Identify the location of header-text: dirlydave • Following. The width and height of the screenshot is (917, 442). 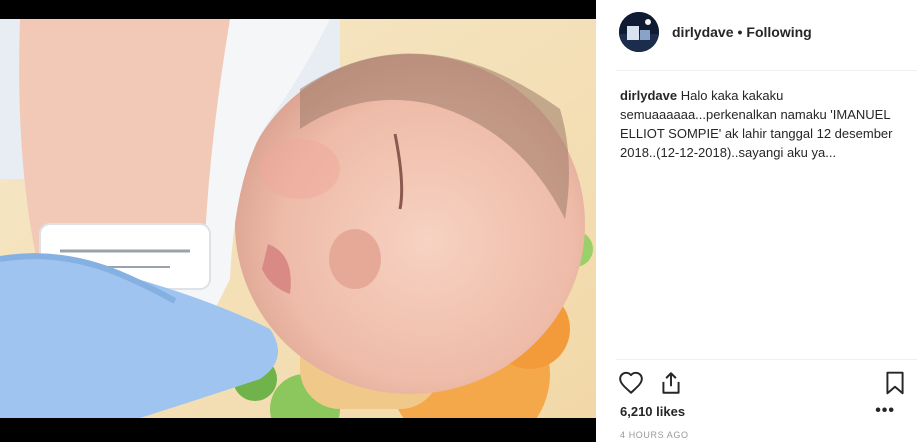
(742, 32).